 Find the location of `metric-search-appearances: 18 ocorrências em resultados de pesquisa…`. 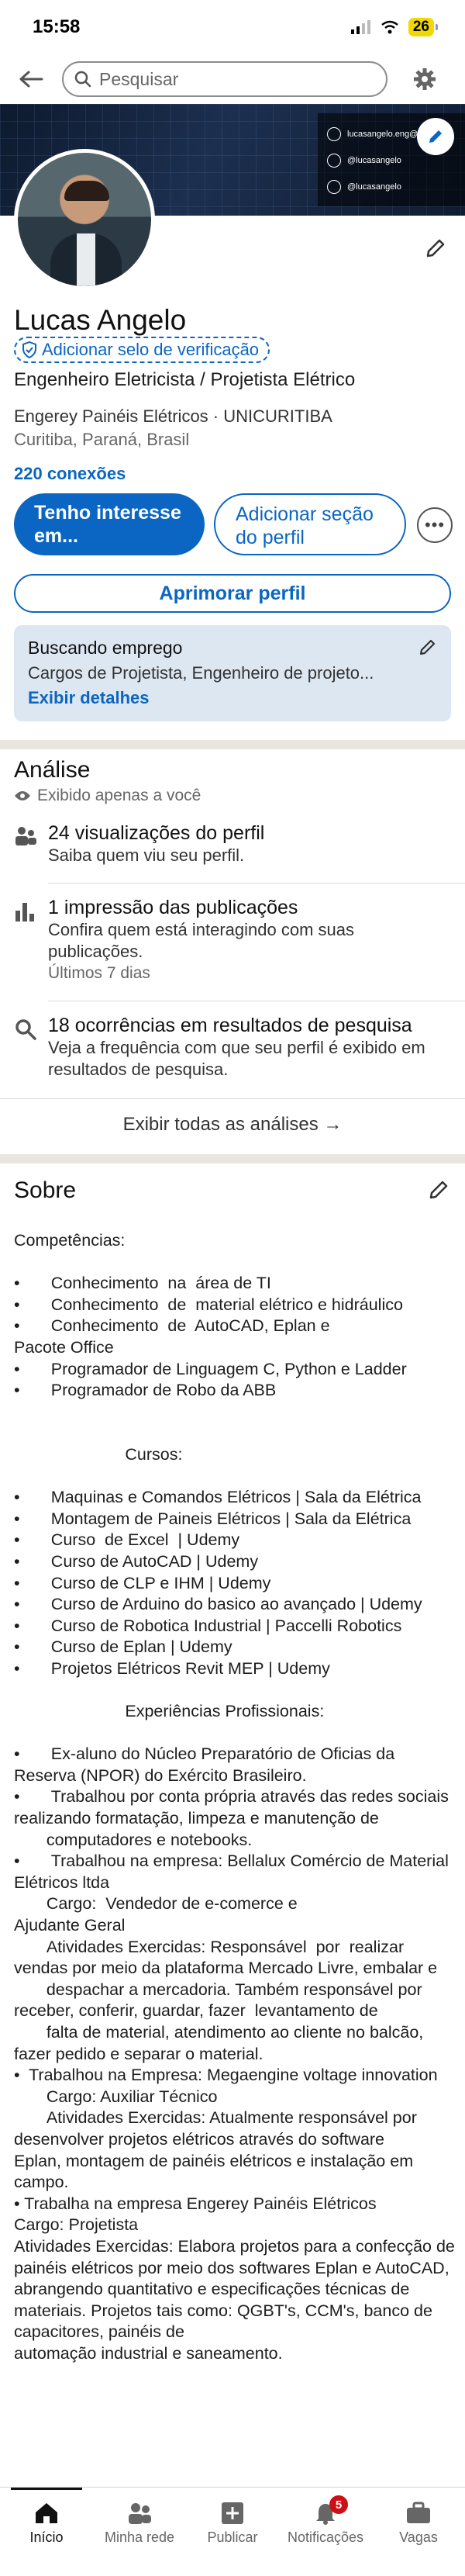

metric-search-appearances: 18 ocorrências em resultados de pesquisa… is located at coordinates (232, 1048).